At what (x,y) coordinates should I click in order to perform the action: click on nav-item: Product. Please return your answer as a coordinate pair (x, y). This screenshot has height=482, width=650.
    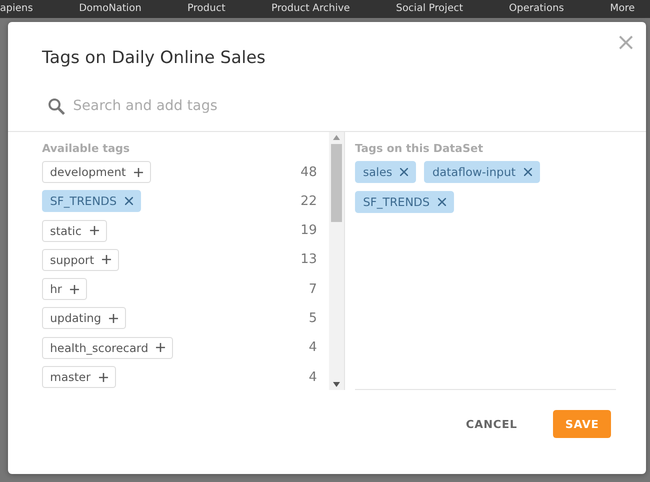
    Looking at the image, I should click on (206, 9).